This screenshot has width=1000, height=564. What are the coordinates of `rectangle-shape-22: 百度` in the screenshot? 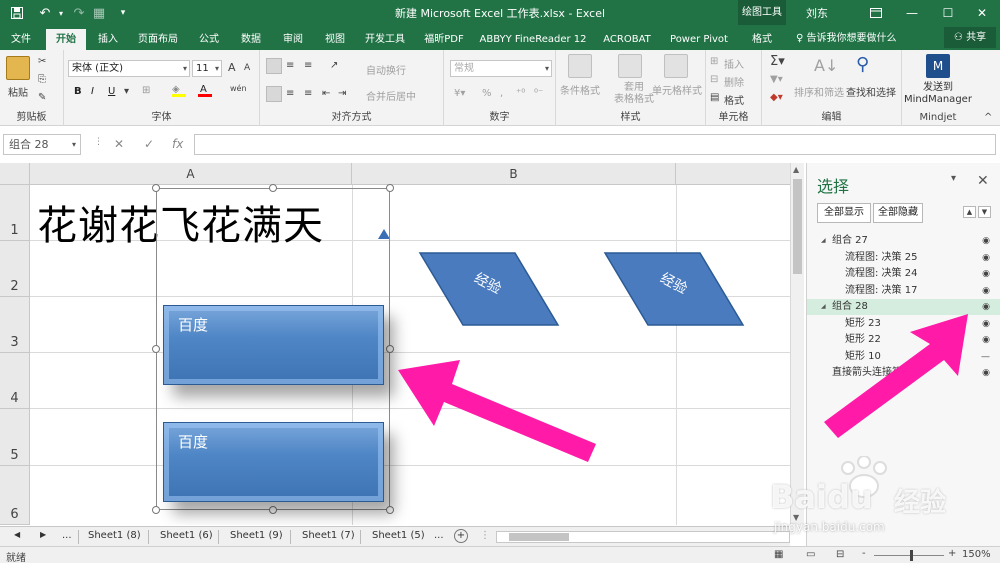 It's located at (273, 462).